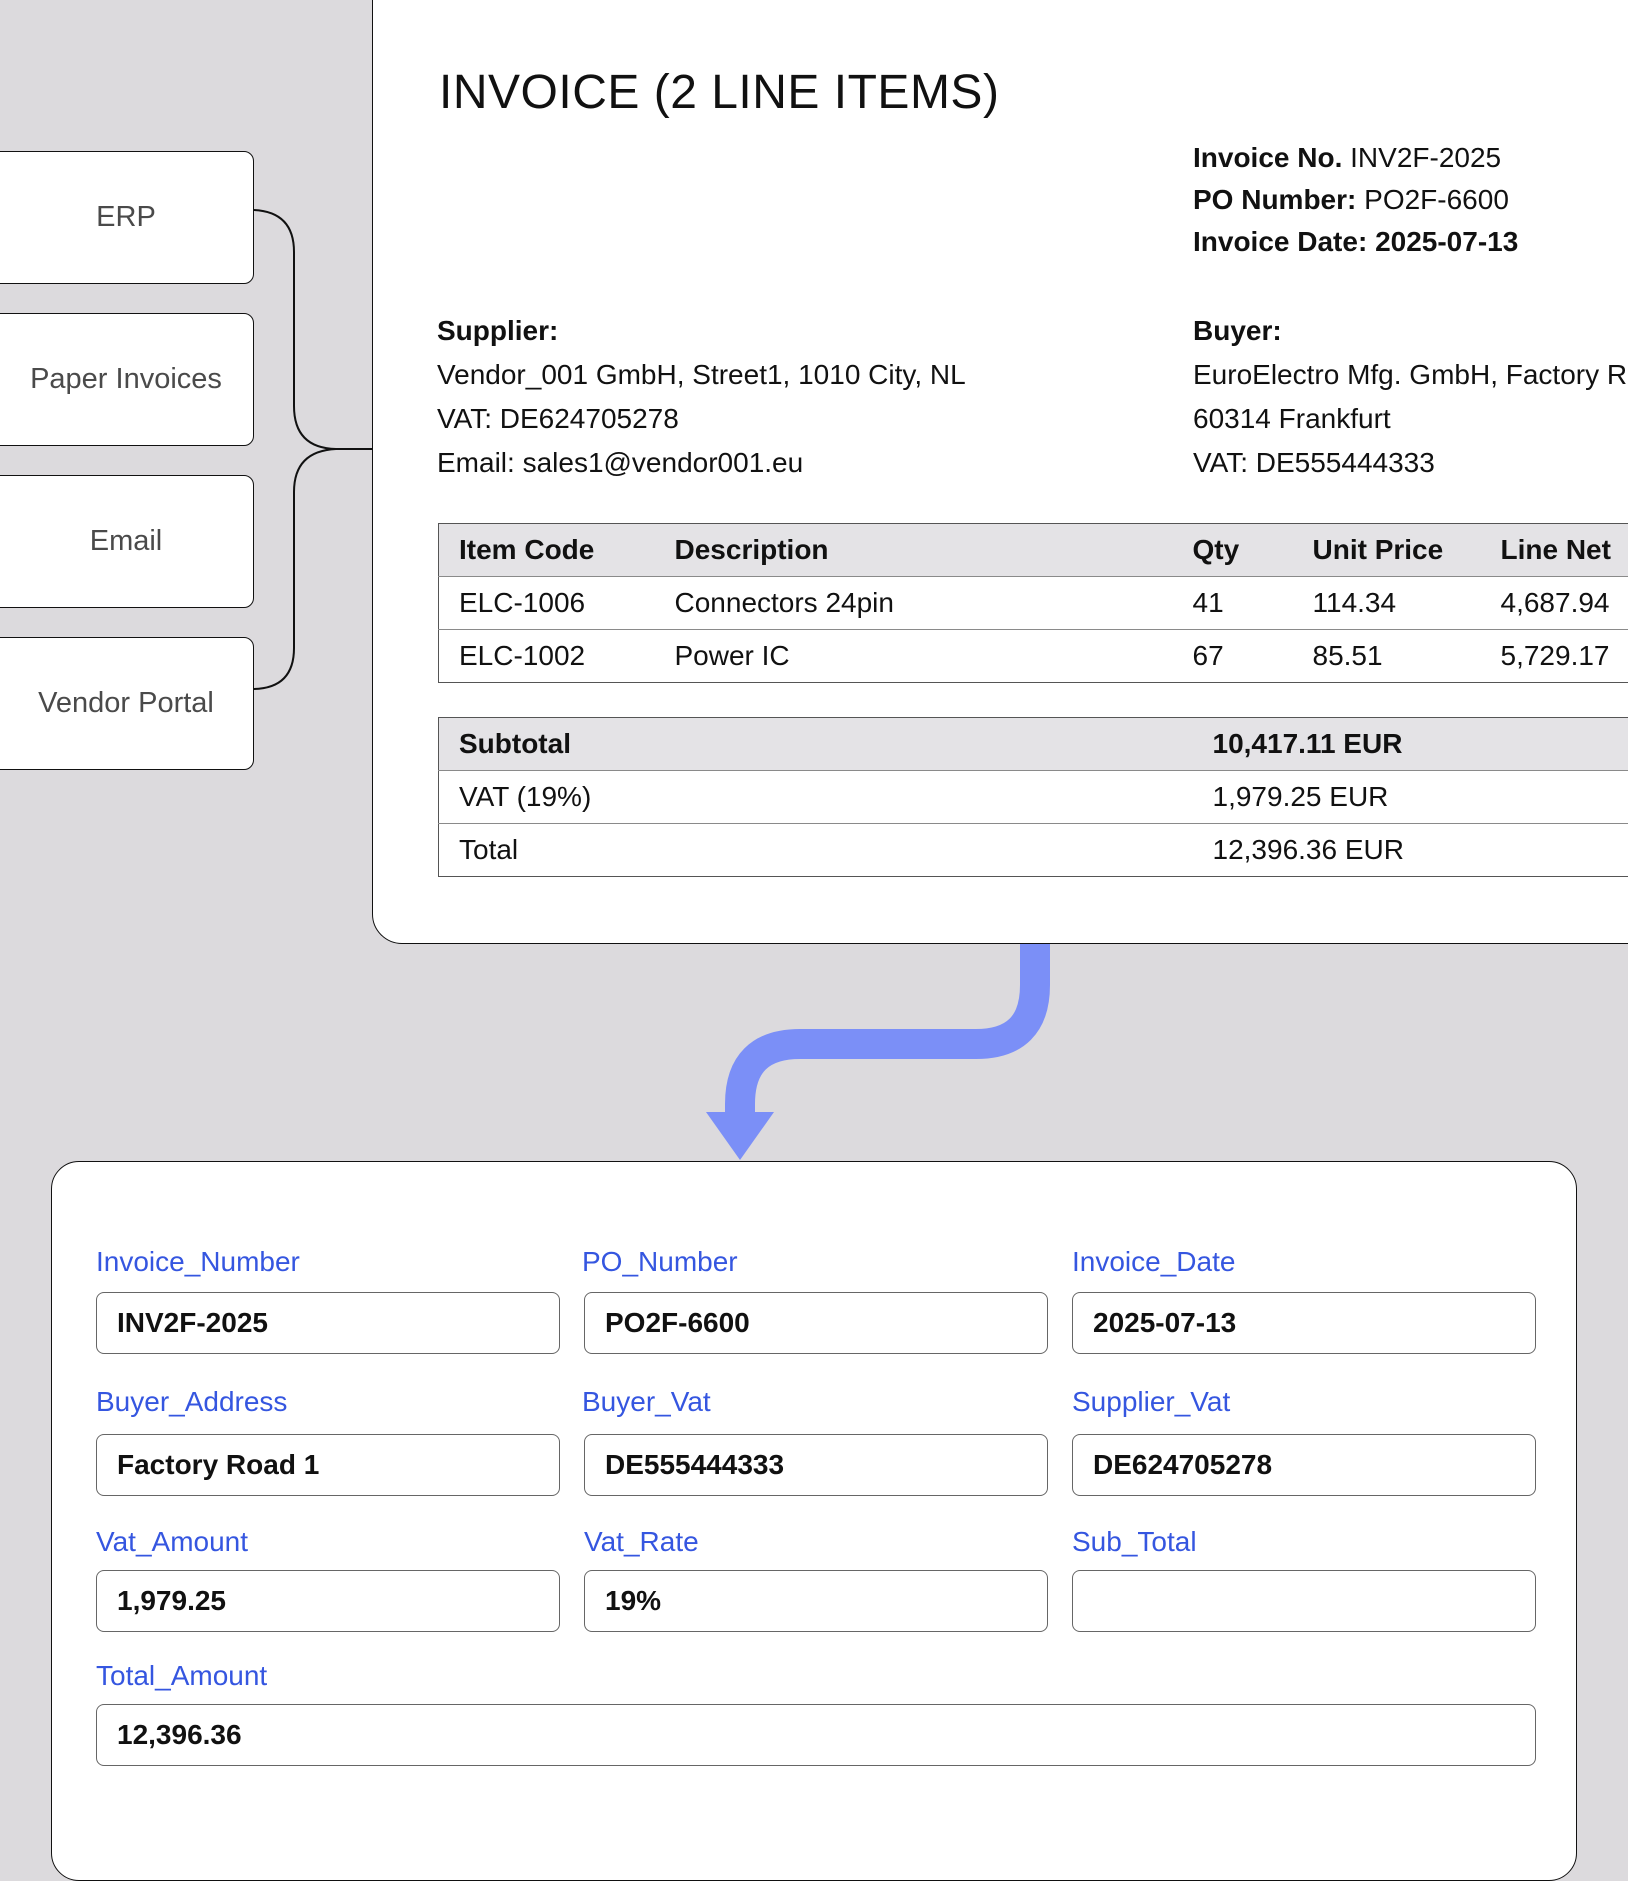 This screenshot has height=1881, width=1628. What do you see at coordinates (1274, 199) in the screenshot?
I see `po-number-label: PO Number:` at bounding box center [1274, 199].